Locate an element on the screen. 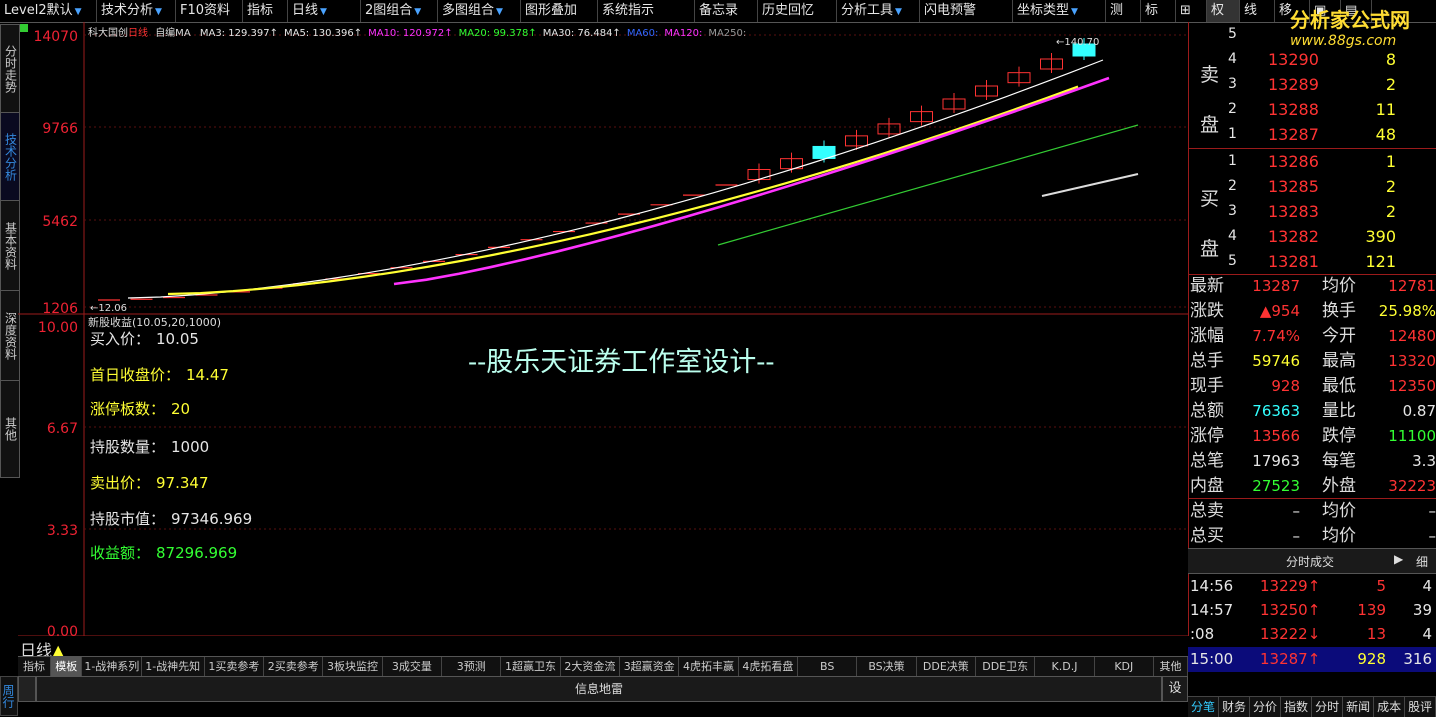 This screenshot has height=717, width=1436. menu-item-3: 指标 is located at coordinates (265, 11).